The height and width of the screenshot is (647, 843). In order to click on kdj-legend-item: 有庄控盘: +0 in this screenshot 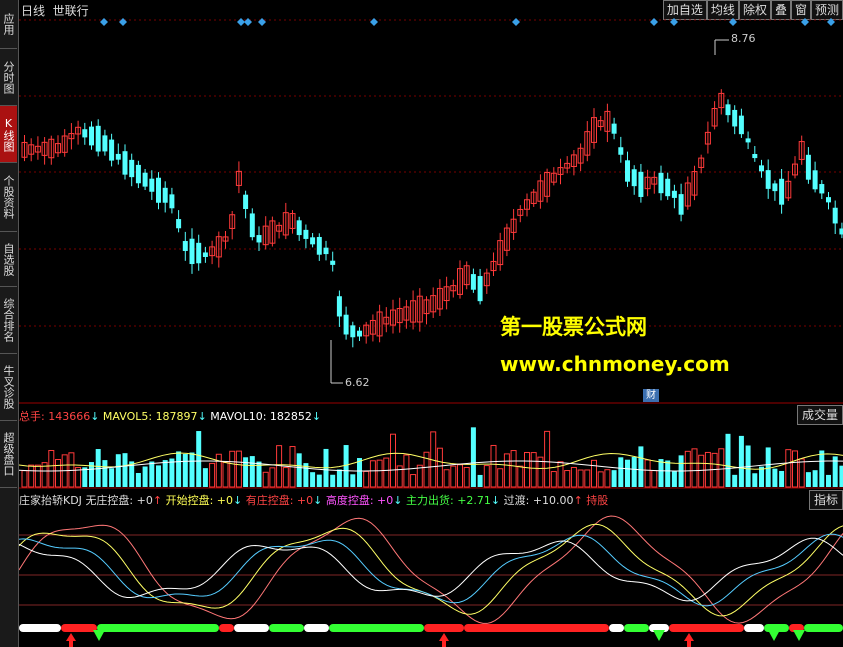, I will do `click(279, 500)`.